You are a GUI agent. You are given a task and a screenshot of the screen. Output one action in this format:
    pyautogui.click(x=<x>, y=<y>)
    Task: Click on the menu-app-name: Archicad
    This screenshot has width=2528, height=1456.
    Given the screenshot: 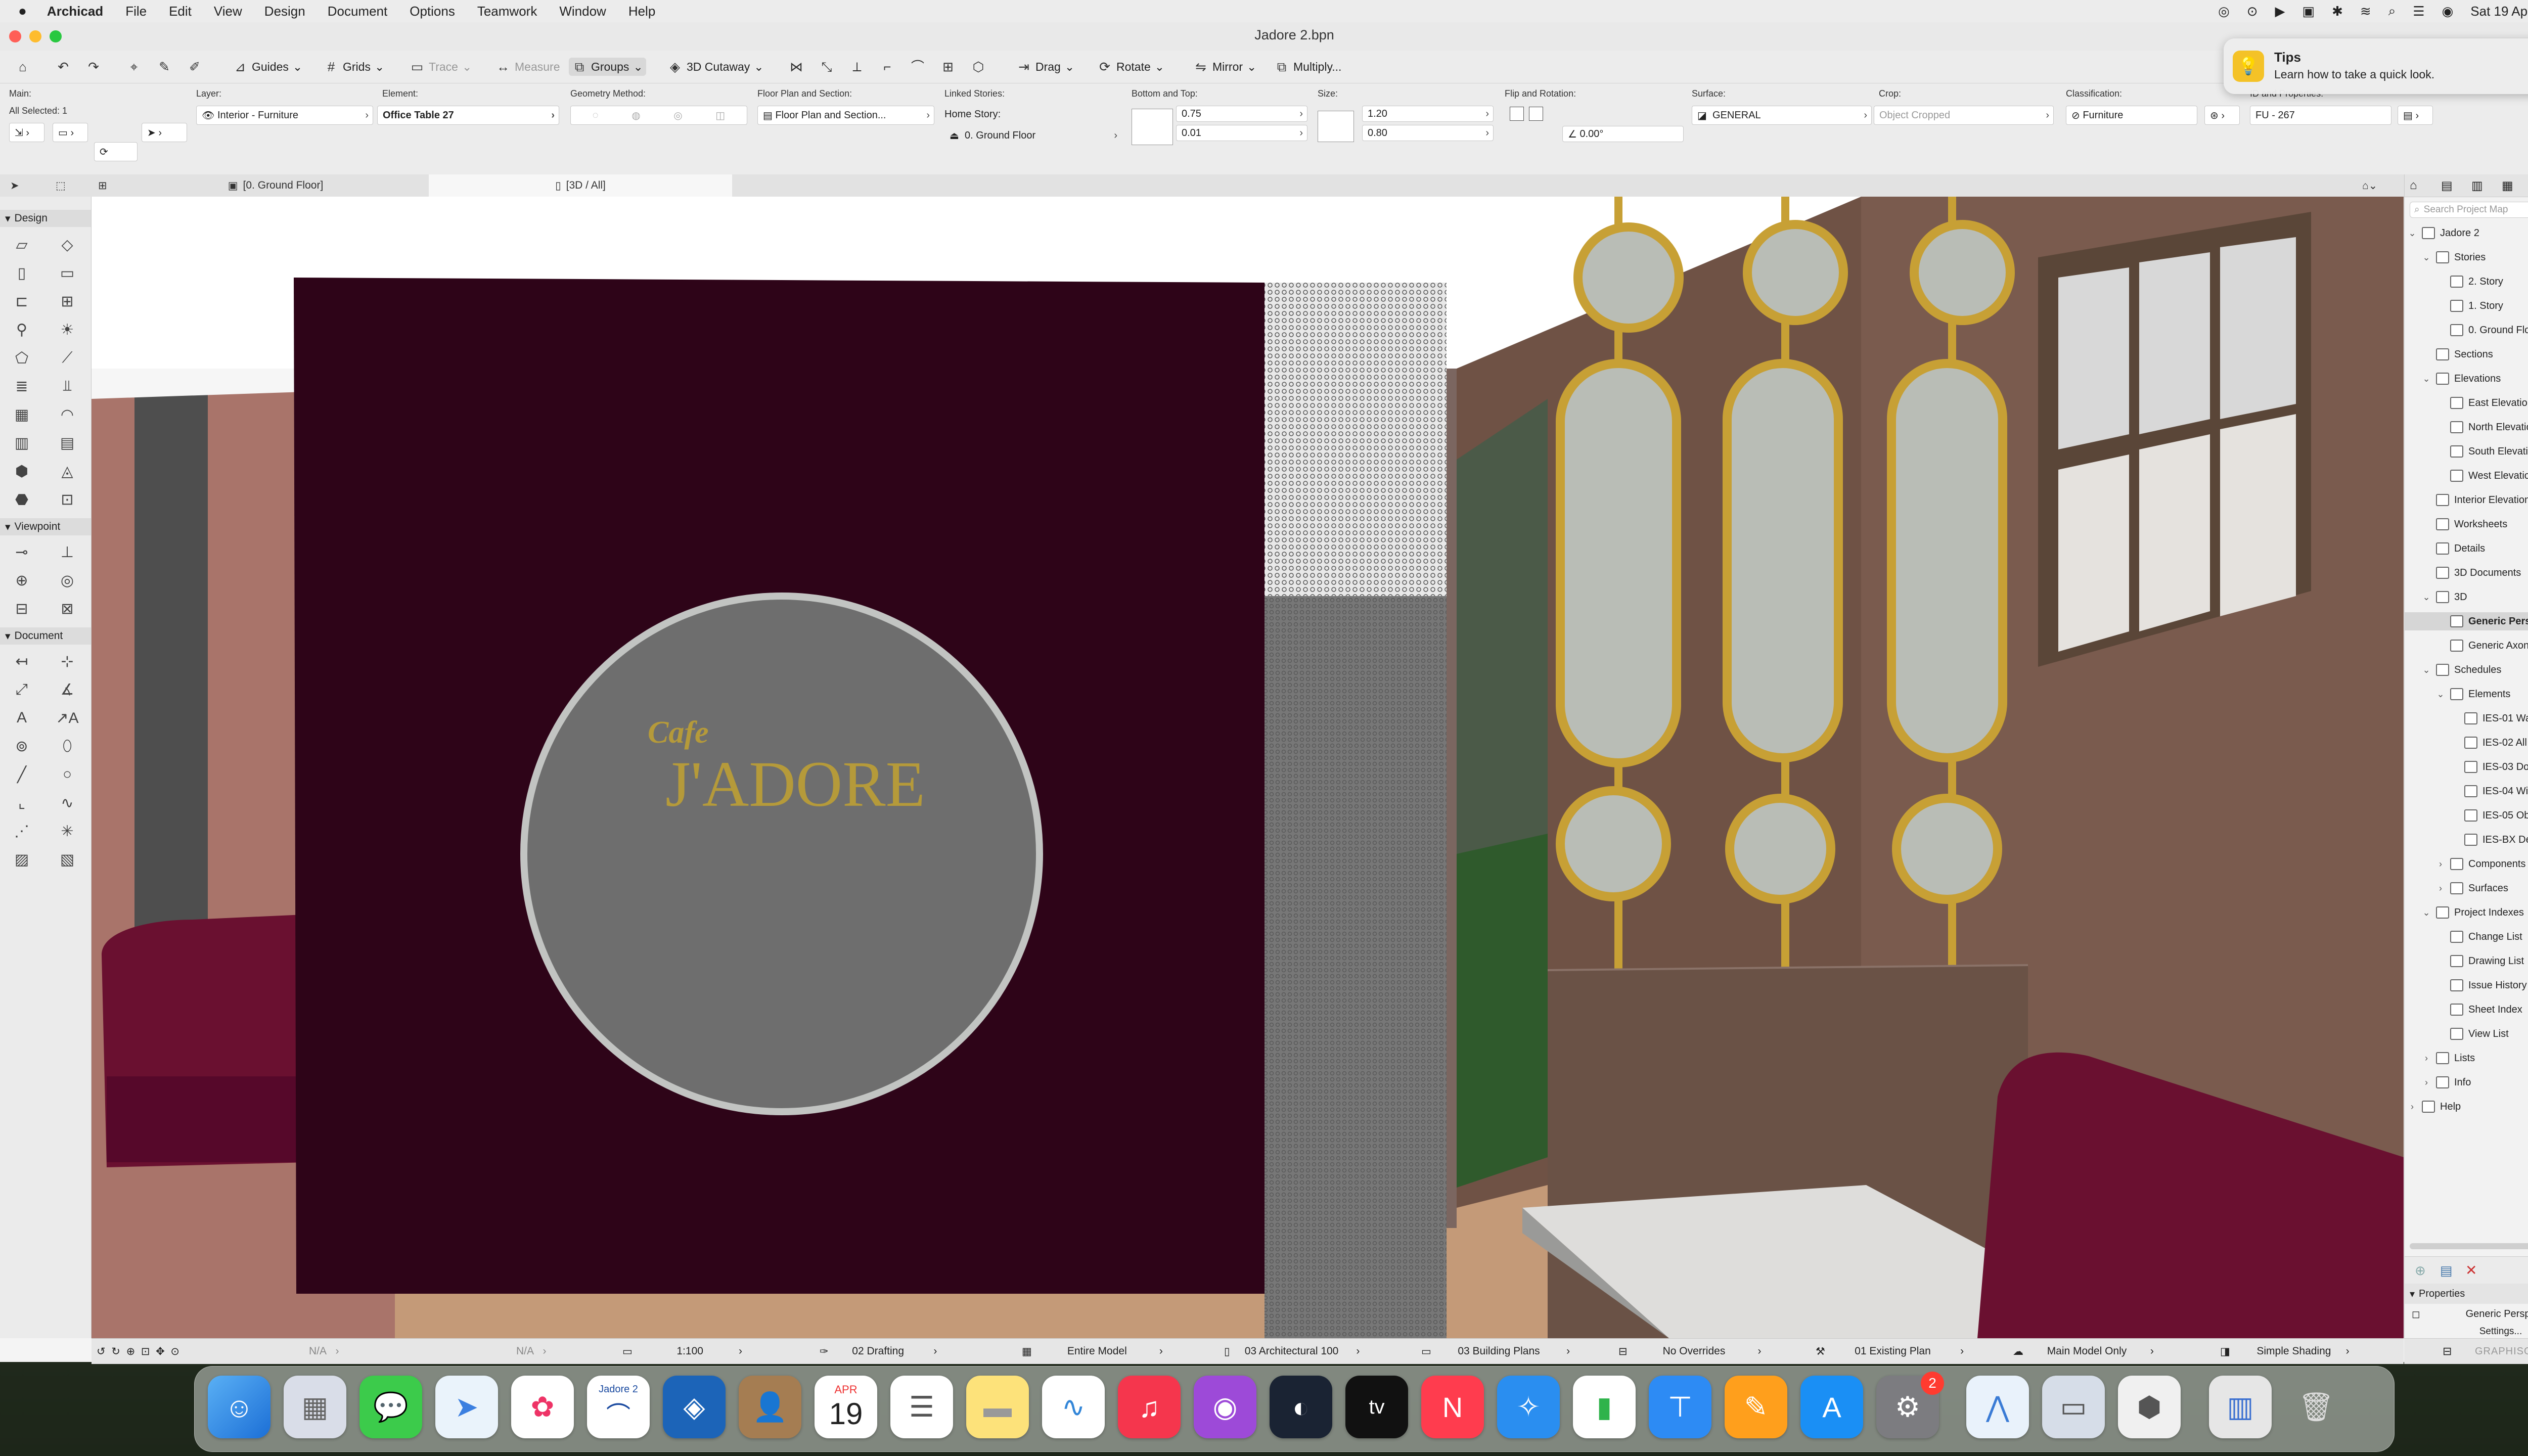 What is the action you would take?
    pyautogui.click(x=75, y=11)
    